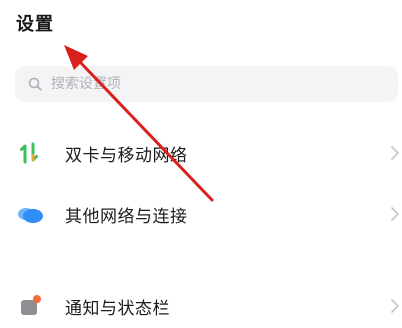 This screenshot has height=328, width=402. What do you see at coordinates (126, 155) in the screenshot?
I see `settings-item-label: 双卡与移动网络` at bounding box center [126, 155].